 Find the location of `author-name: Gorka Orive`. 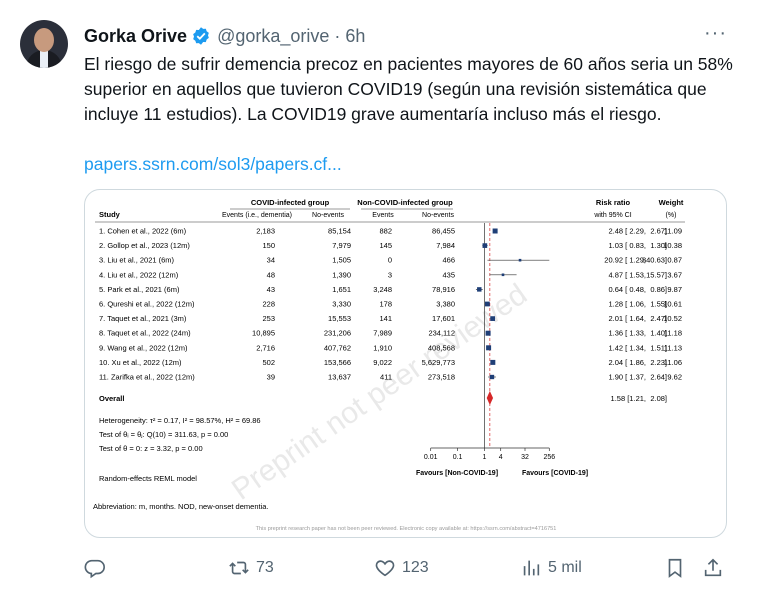

author-name: Gorka Orive is located at coordinates (135, 36).